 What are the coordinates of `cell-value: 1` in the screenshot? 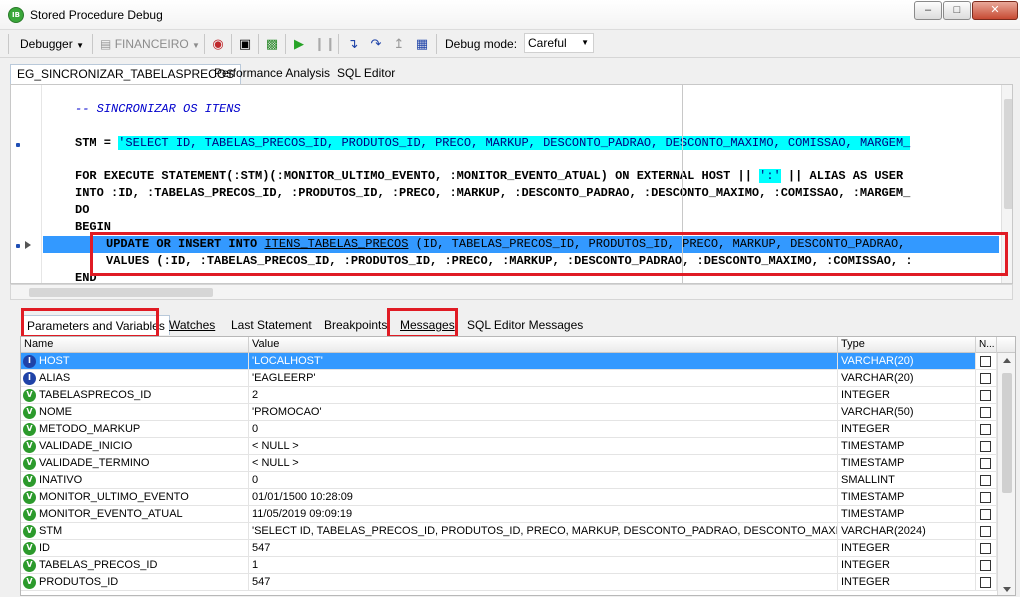 It's located at (543, 565).